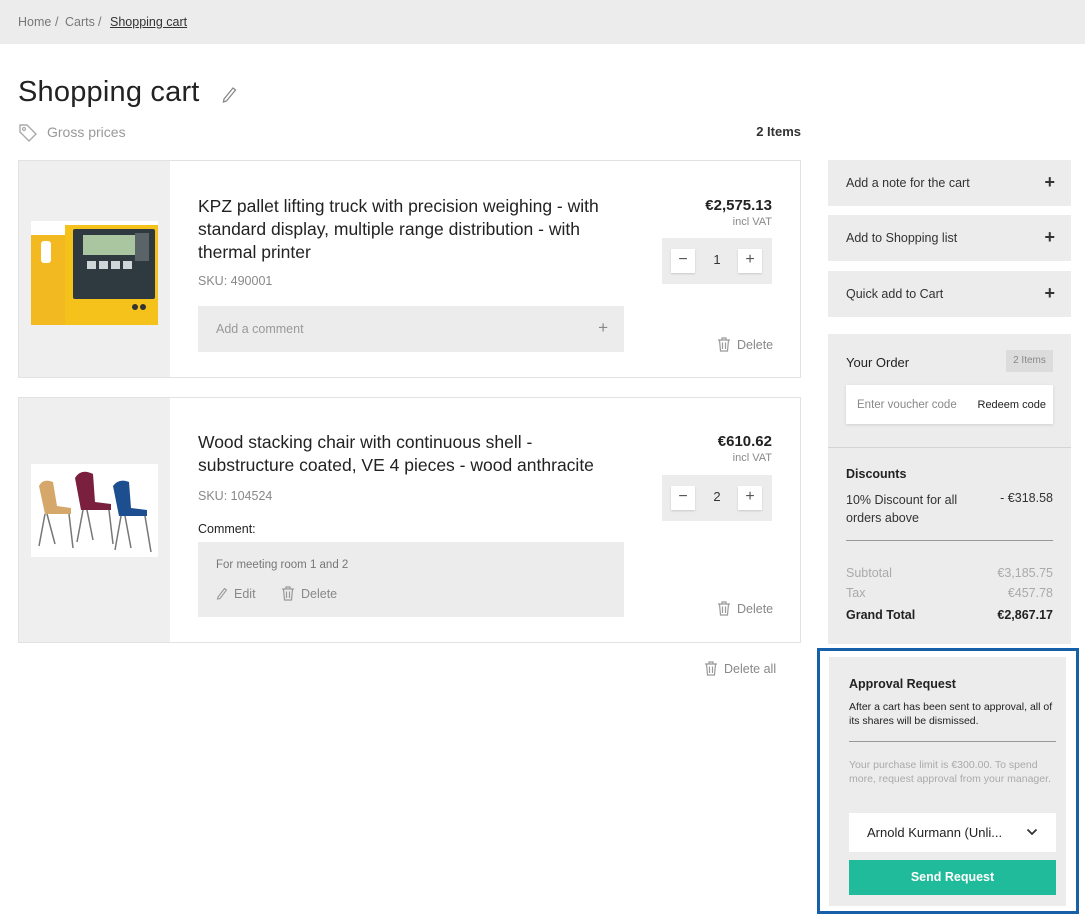  I want to click on tax-label: Tax, so click(856, 593).